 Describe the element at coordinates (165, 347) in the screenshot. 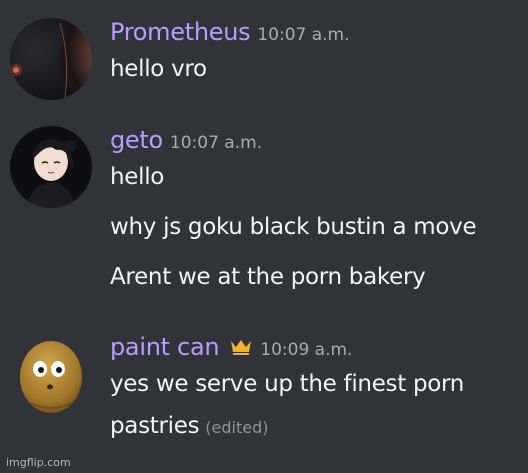

I see `username: paint can` at that location.